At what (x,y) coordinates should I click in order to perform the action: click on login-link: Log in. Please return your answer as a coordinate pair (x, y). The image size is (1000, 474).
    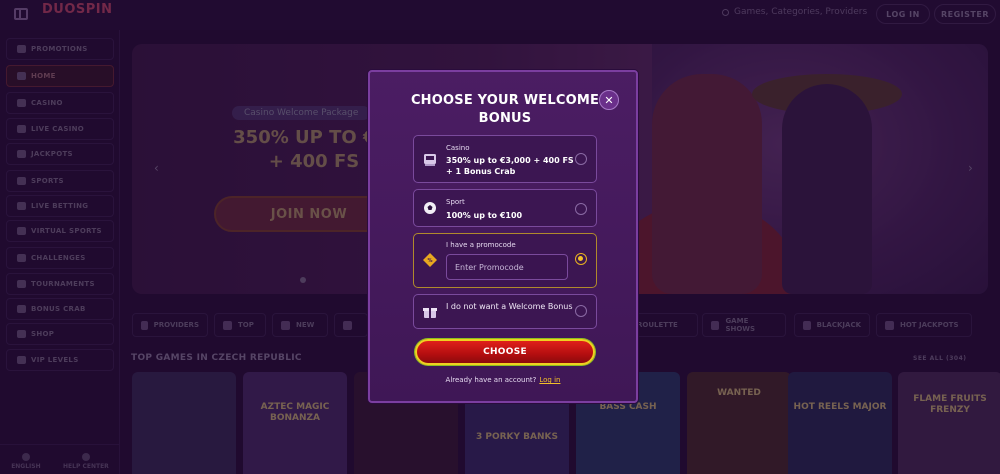
    Looking at the image, I should click on (549, 380).